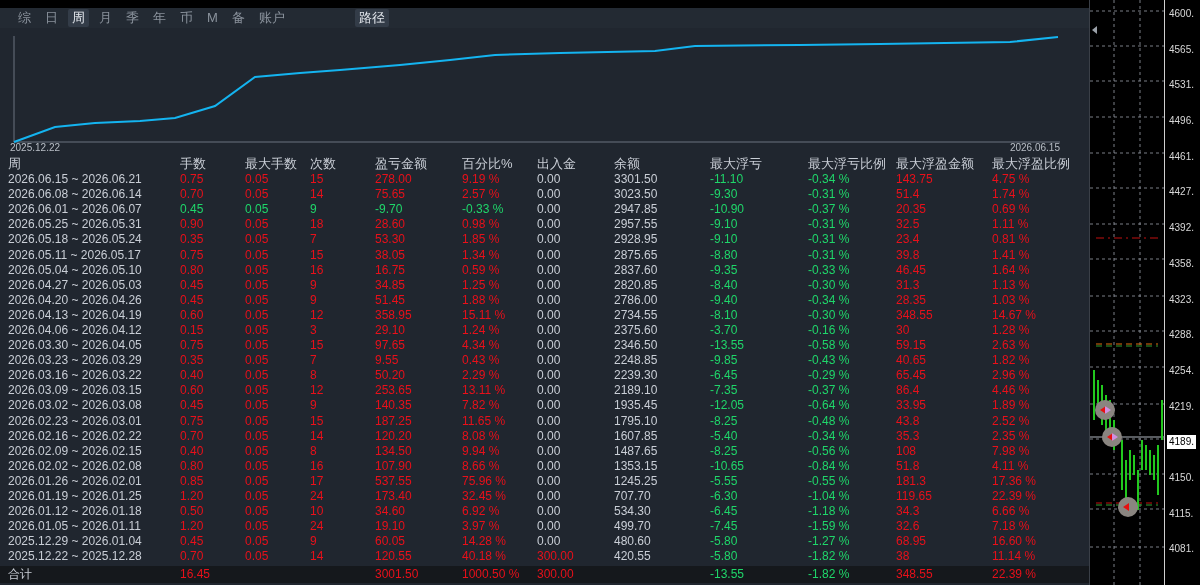 This screenshot has height=585, width=1200. I want to click on table-cell-text: -0.55 %, so click(829, 481).